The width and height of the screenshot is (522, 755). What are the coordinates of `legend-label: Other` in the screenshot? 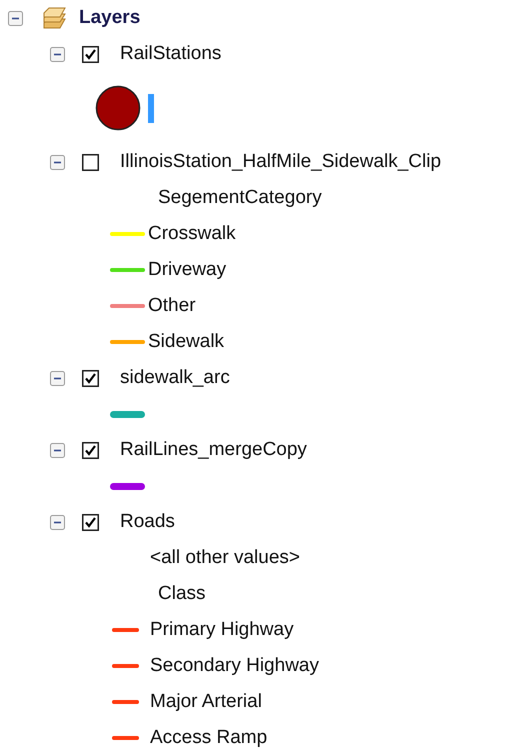 It's located at (172, 306).